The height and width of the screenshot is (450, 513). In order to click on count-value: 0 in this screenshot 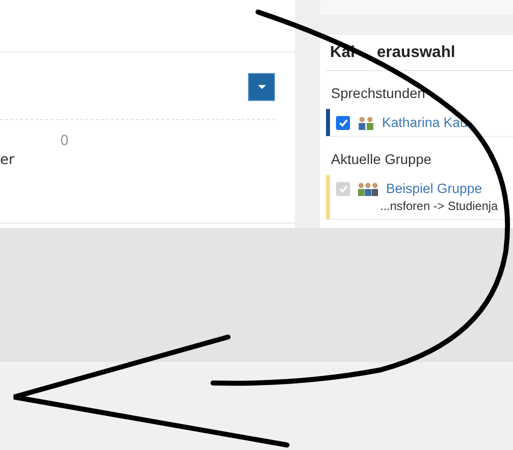, I will do `click(64, 141)`.